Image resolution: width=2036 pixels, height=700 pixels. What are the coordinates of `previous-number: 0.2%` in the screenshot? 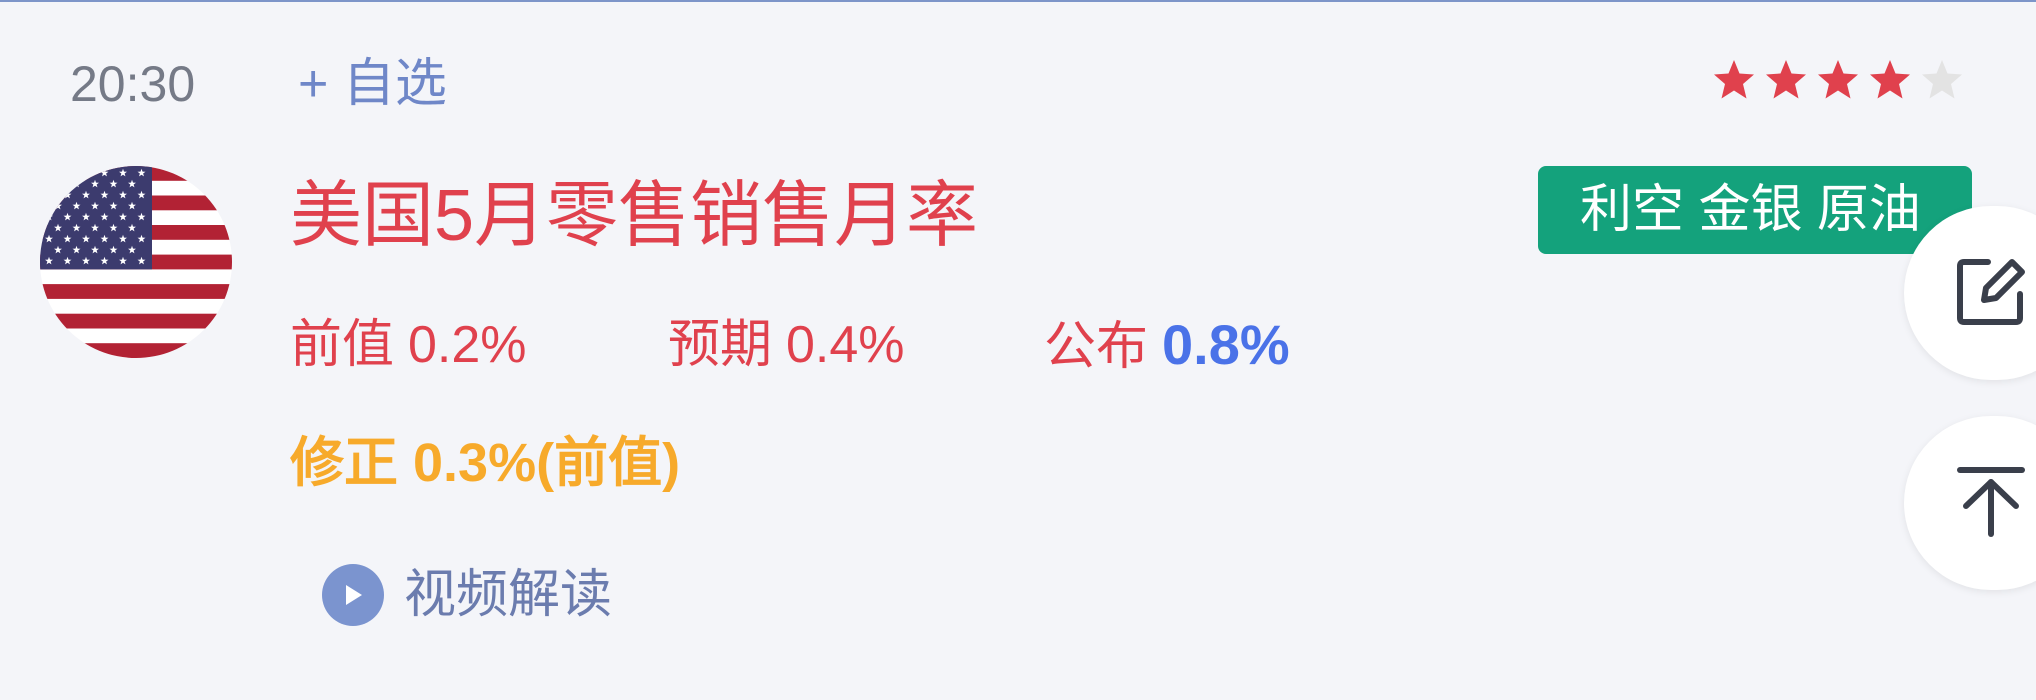 It's located at (467, 345).